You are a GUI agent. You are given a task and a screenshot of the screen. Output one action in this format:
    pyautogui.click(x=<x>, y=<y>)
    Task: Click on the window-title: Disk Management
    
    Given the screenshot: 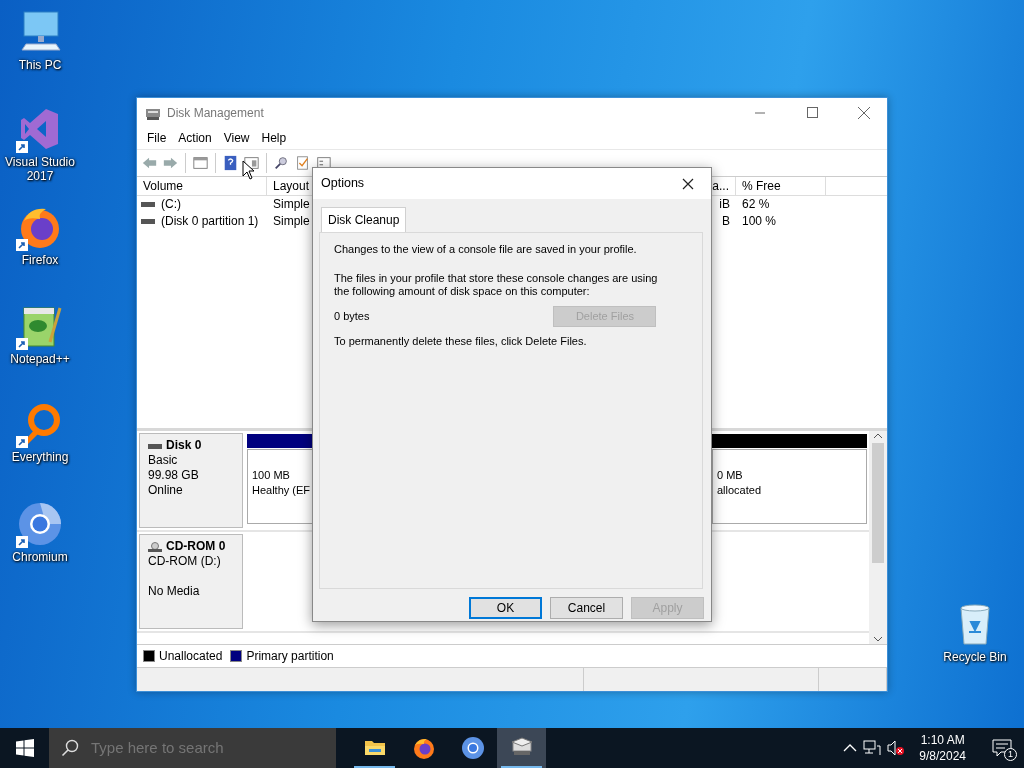 What is the action you would take?
    pyautogui.click(x=216, y=113)
    